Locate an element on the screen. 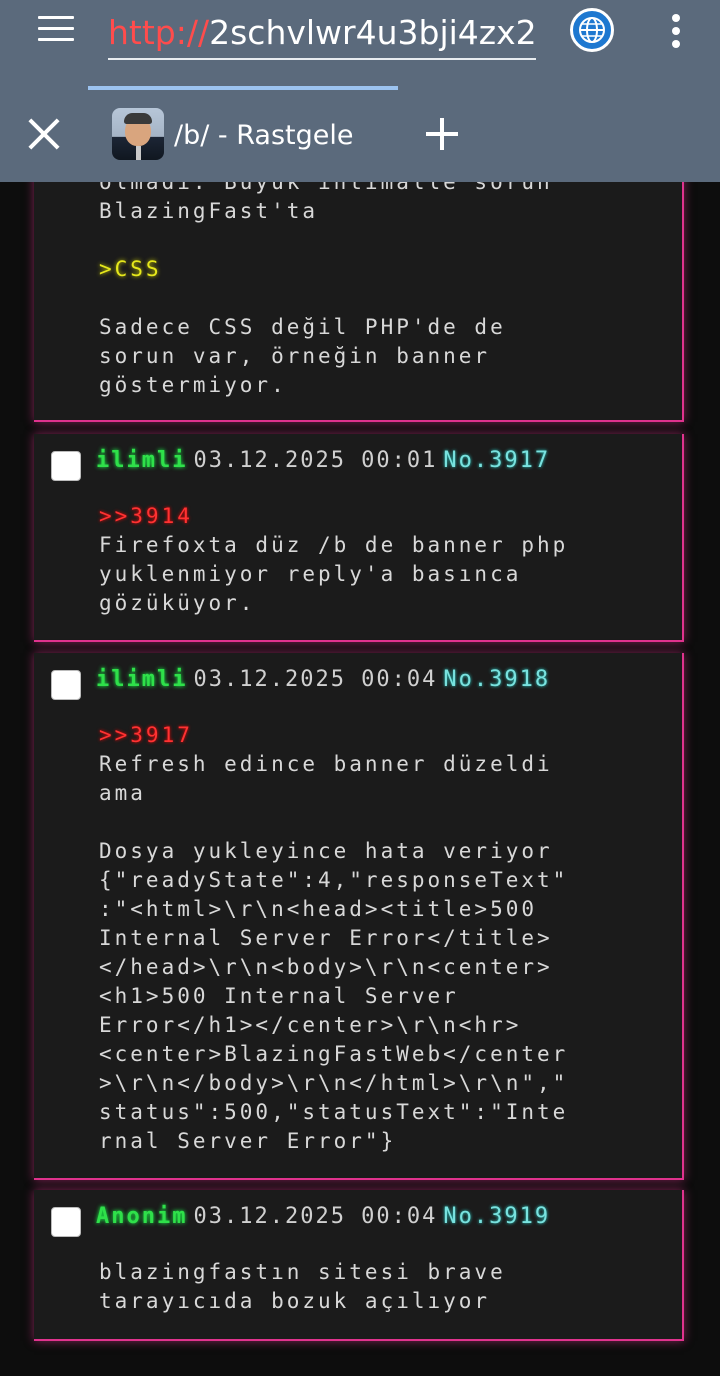  url-scheme: http:// is located at coordinates (159, 32).